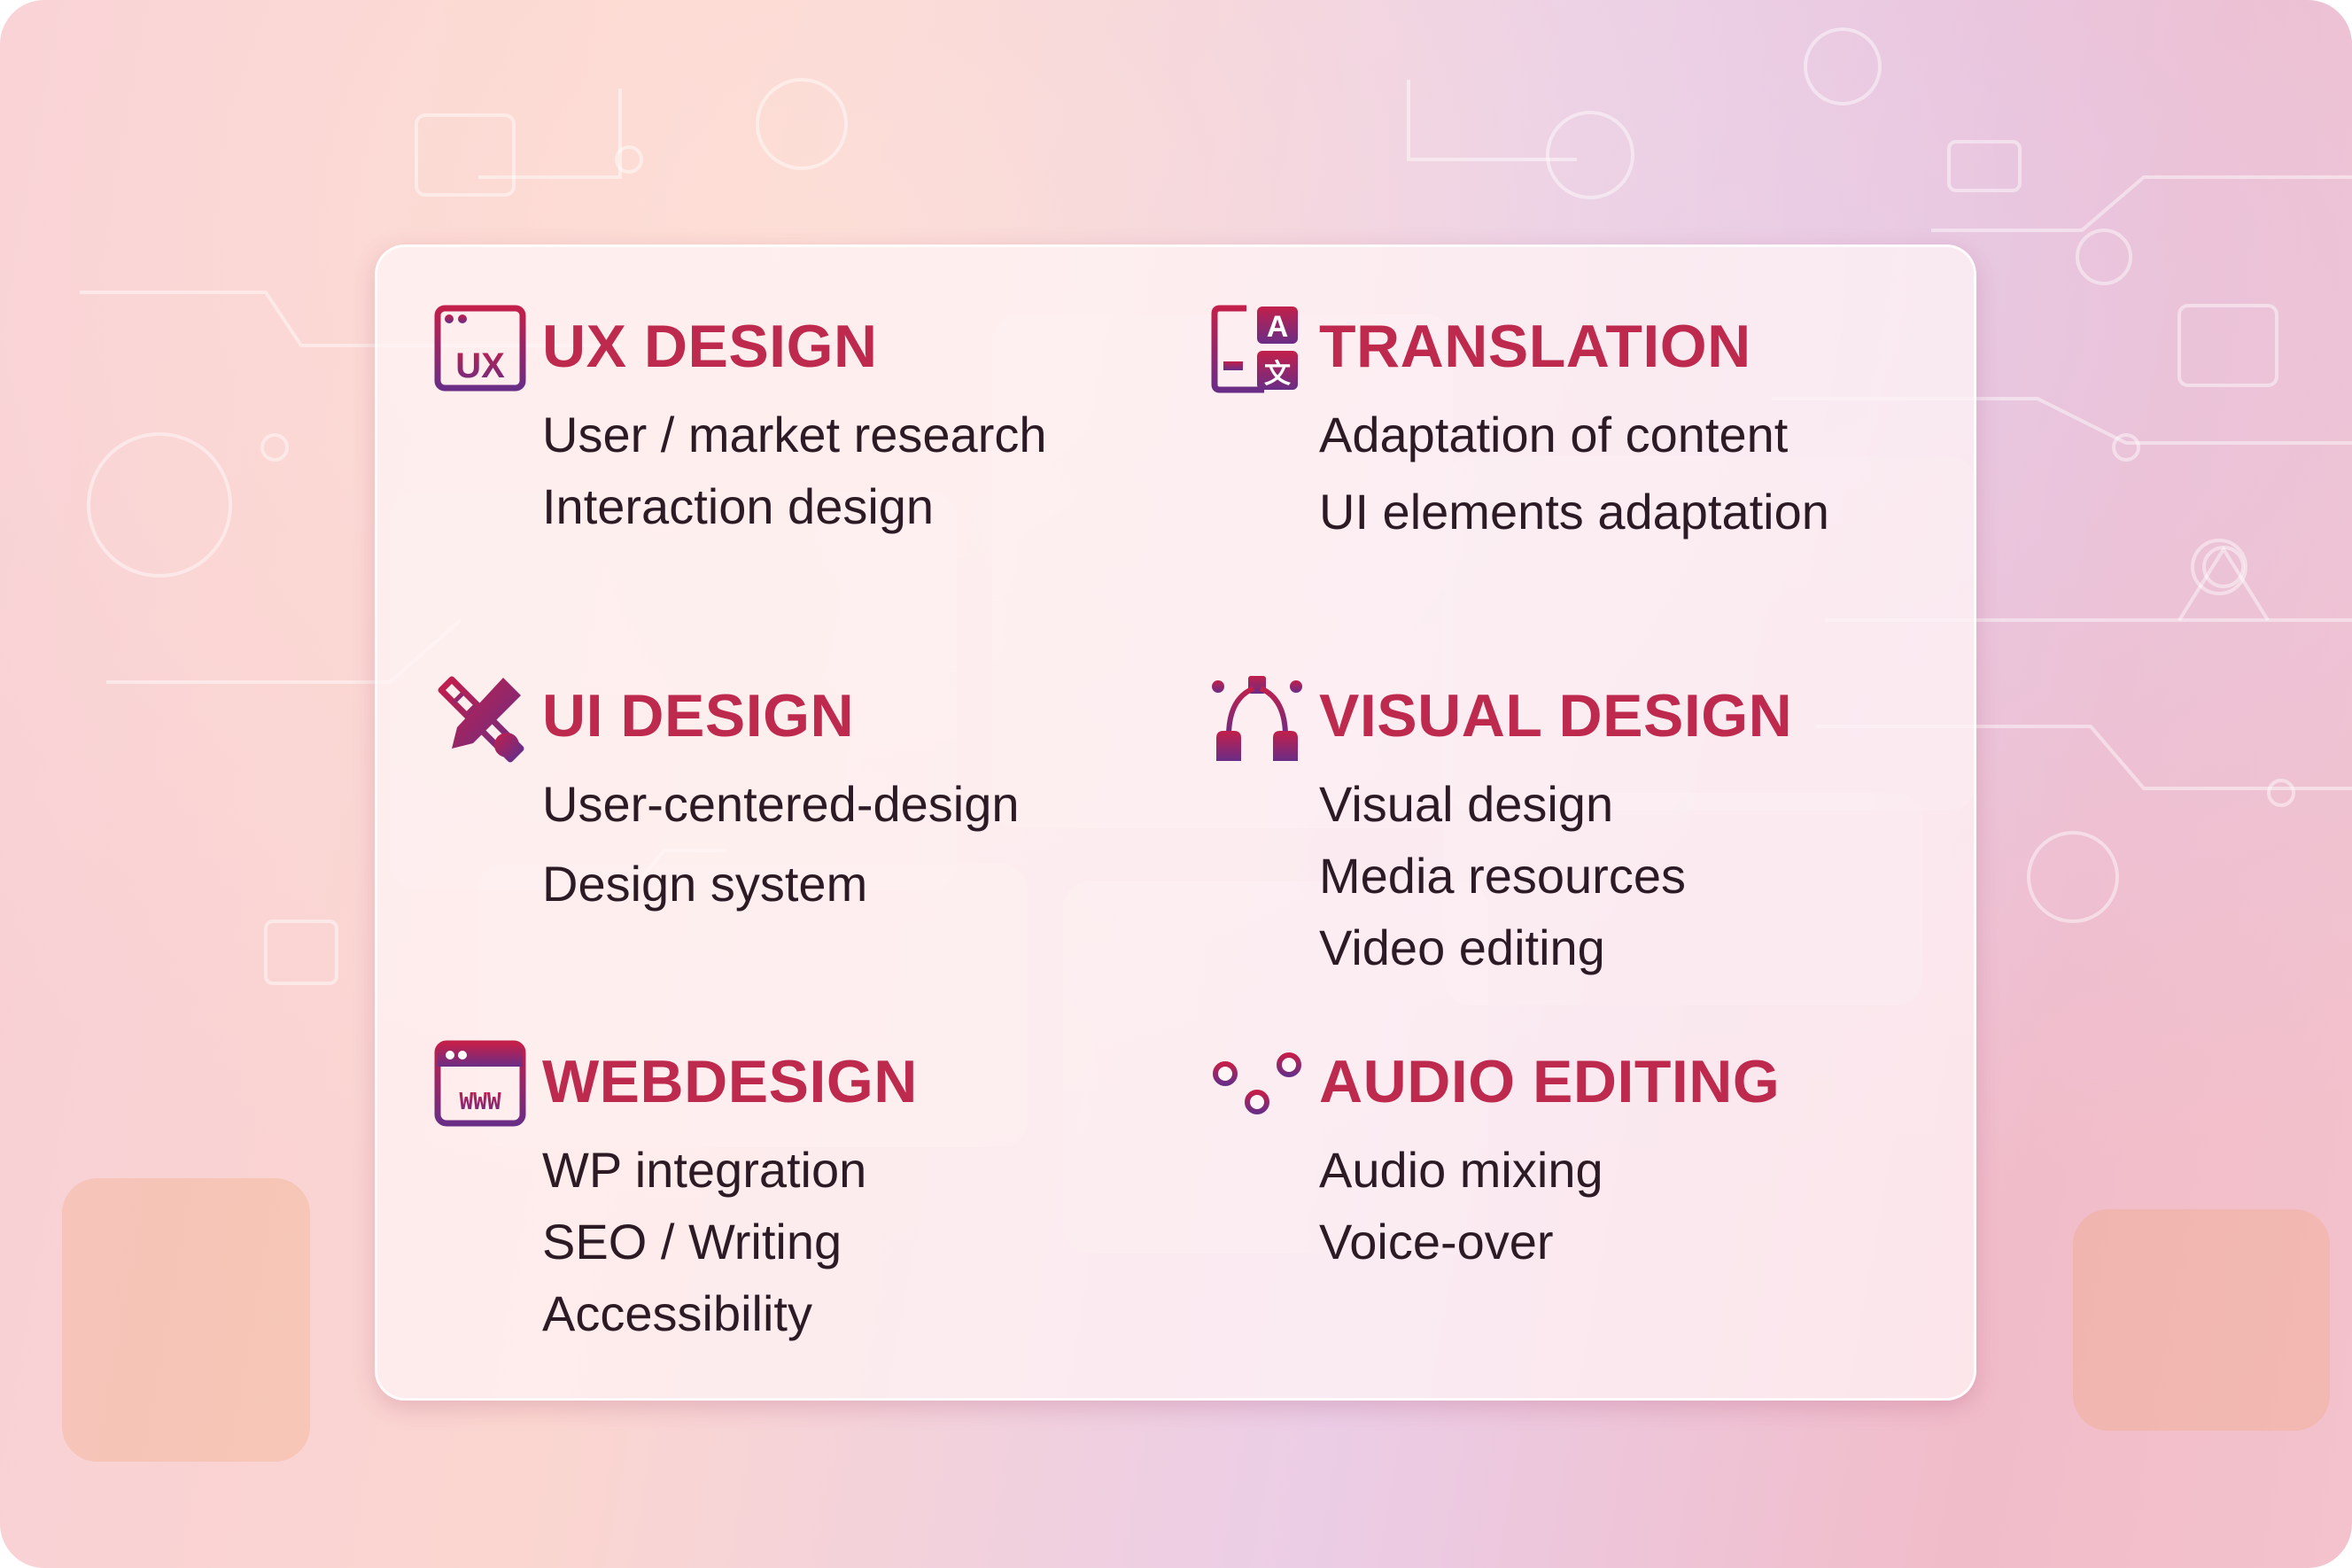 The image size is (2352, 1568). Describe the element at coordinates (1277, 374) in the screenshot. I see `svg-text: 文` at that location.